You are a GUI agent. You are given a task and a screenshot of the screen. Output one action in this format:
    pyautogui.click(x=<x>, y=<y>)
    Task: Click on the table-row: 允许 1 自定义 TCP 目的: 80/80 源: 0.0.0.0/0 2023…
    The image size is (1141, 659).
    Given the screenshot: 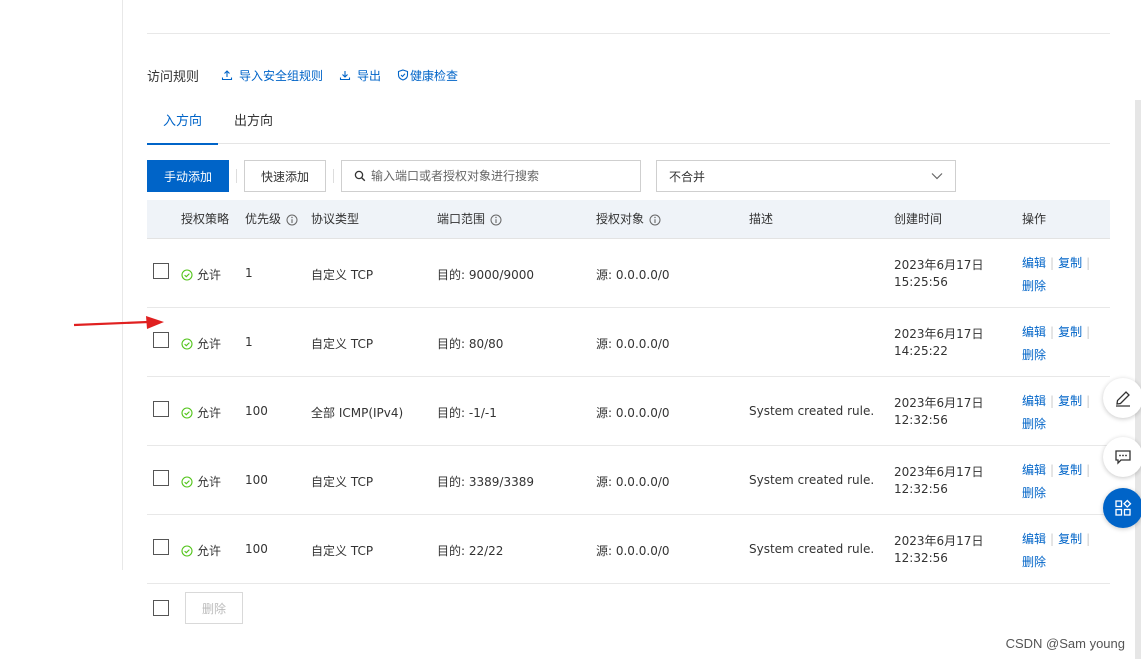 What is the action you would take?
    pyautogui.click(x=628, y=342)
    